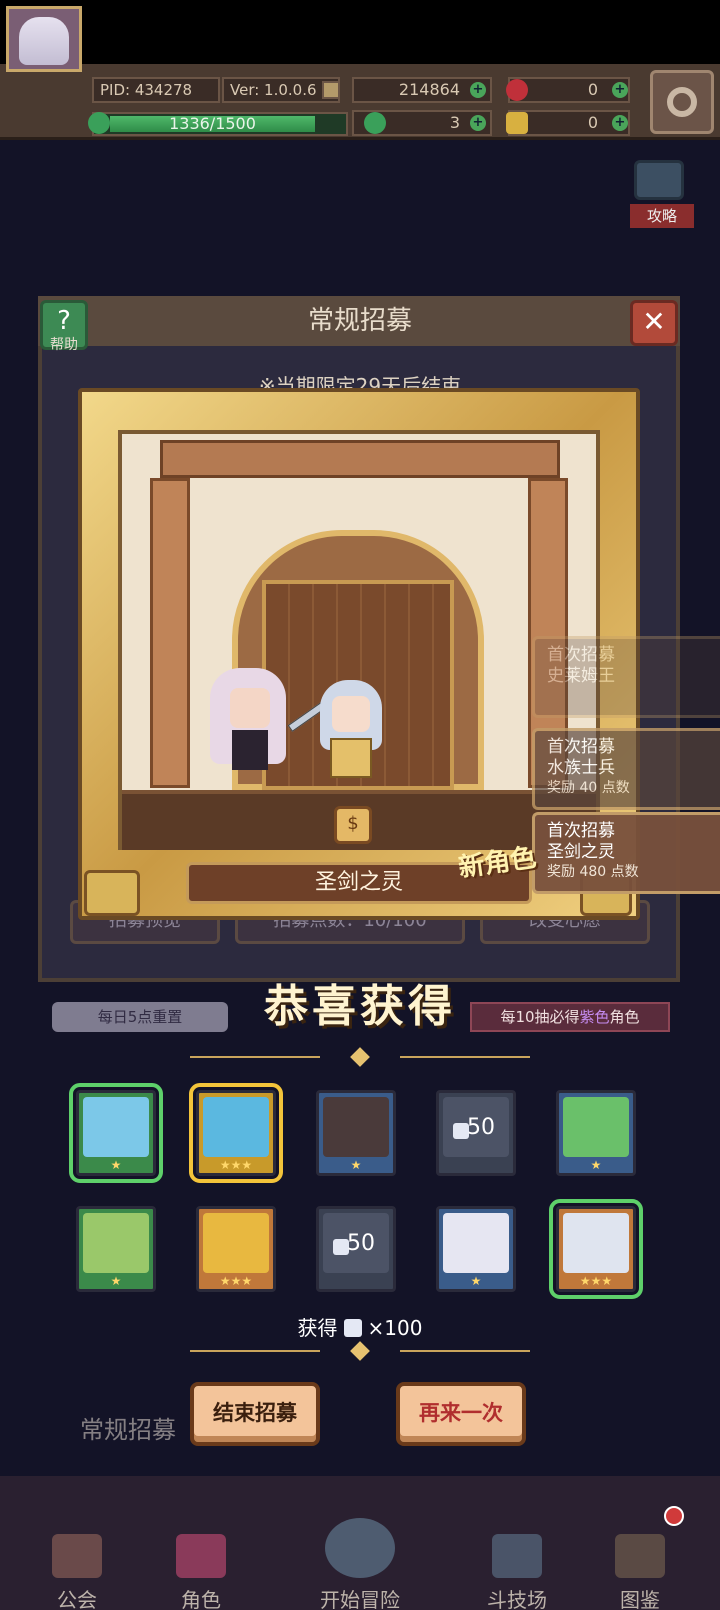  What do you see at coordinates (156, 90) in the screenshot?
I see `player-id: PID: 434278` at bounding box center [156, 90].